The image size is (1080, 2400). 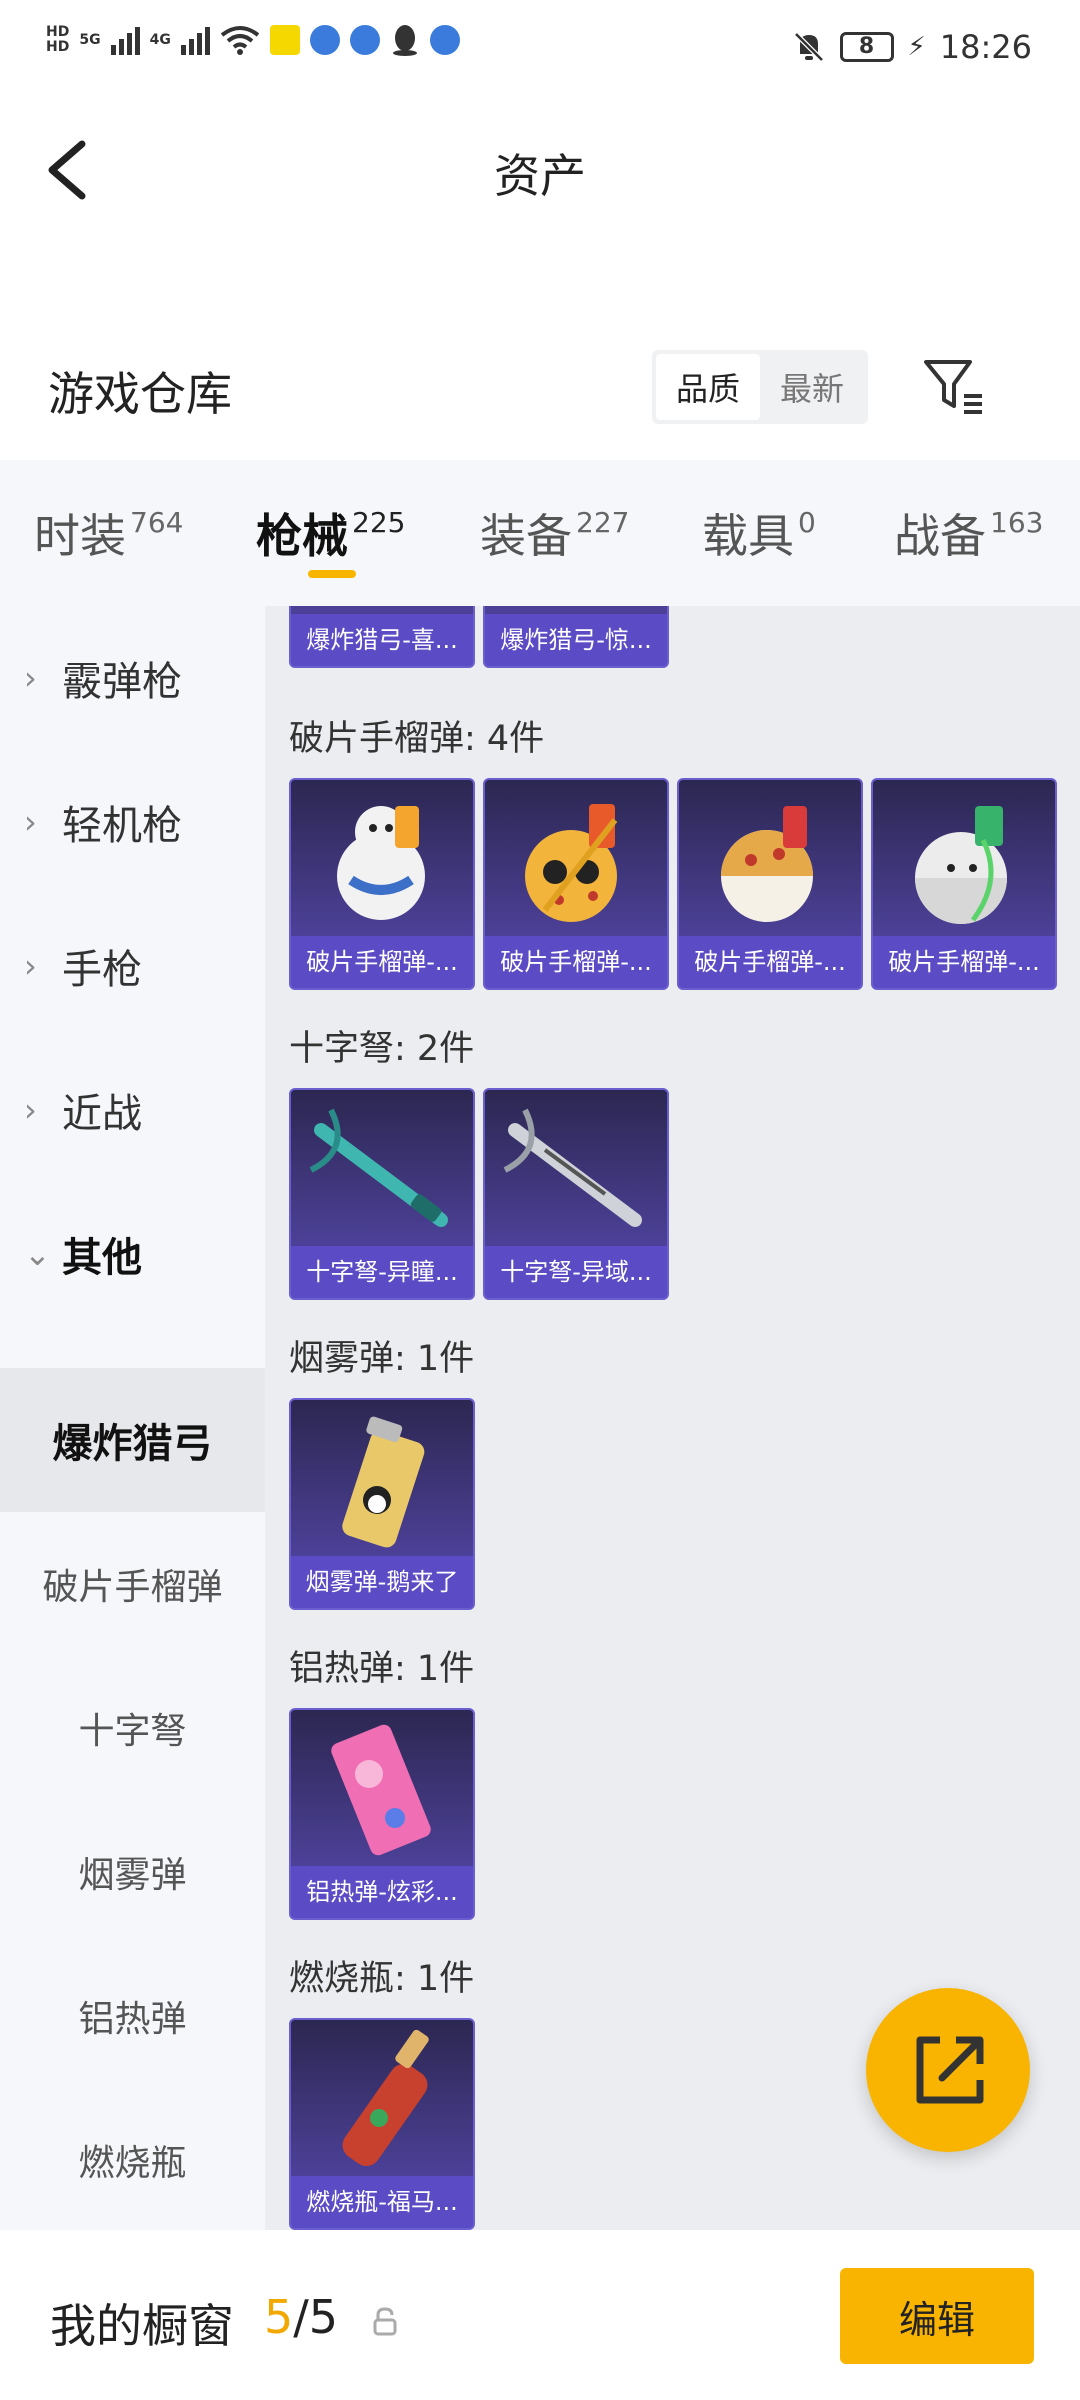 I want to click on category-tabs: 时装 764 枪械 225 装备 227 载具 0 战备 163, so click(x=540, y=533).